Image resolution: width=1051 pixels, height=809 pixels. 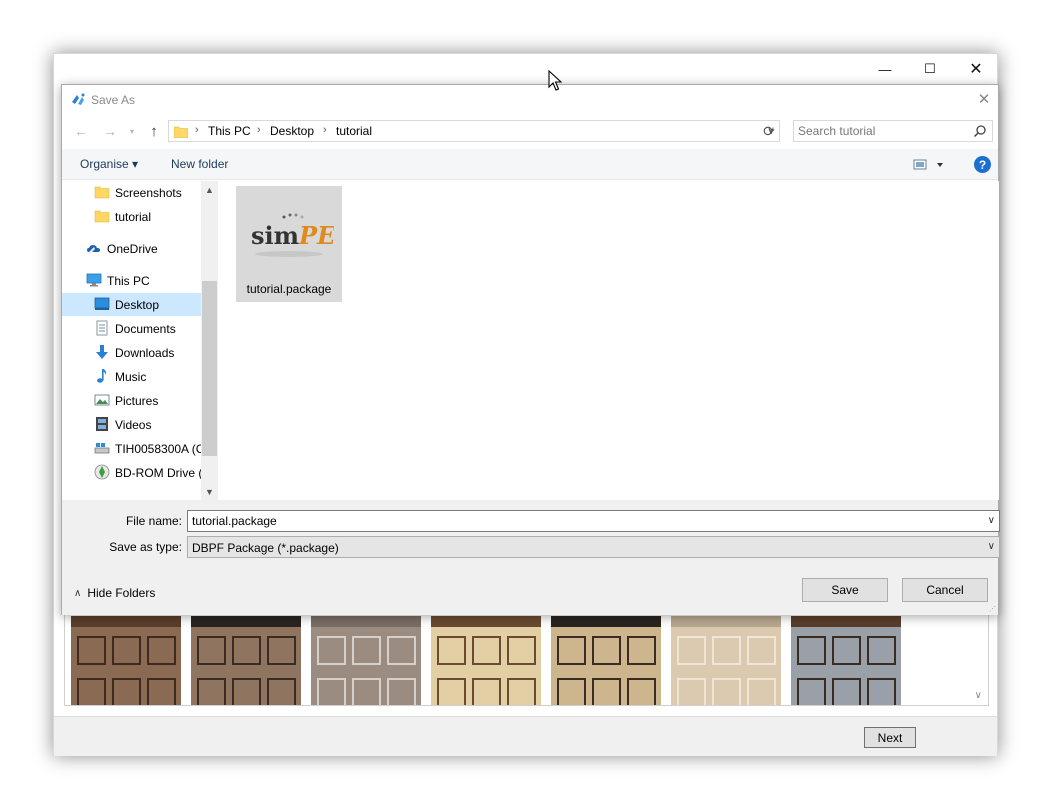 What do you see at coordinates (289, 289) in the screenshot?
I see `file-name-label: tutorial.package` at bounding box center [289, 289].